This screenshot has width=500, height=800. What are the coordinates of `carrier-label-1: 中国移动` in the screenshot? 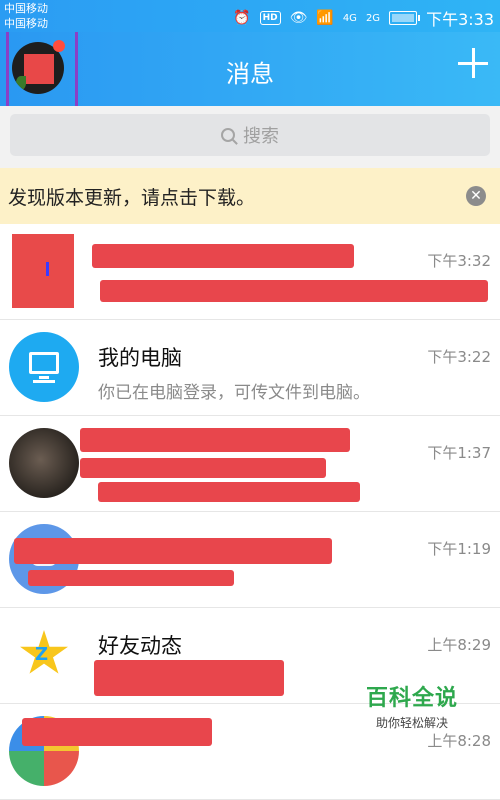 It's located at (26, 8).